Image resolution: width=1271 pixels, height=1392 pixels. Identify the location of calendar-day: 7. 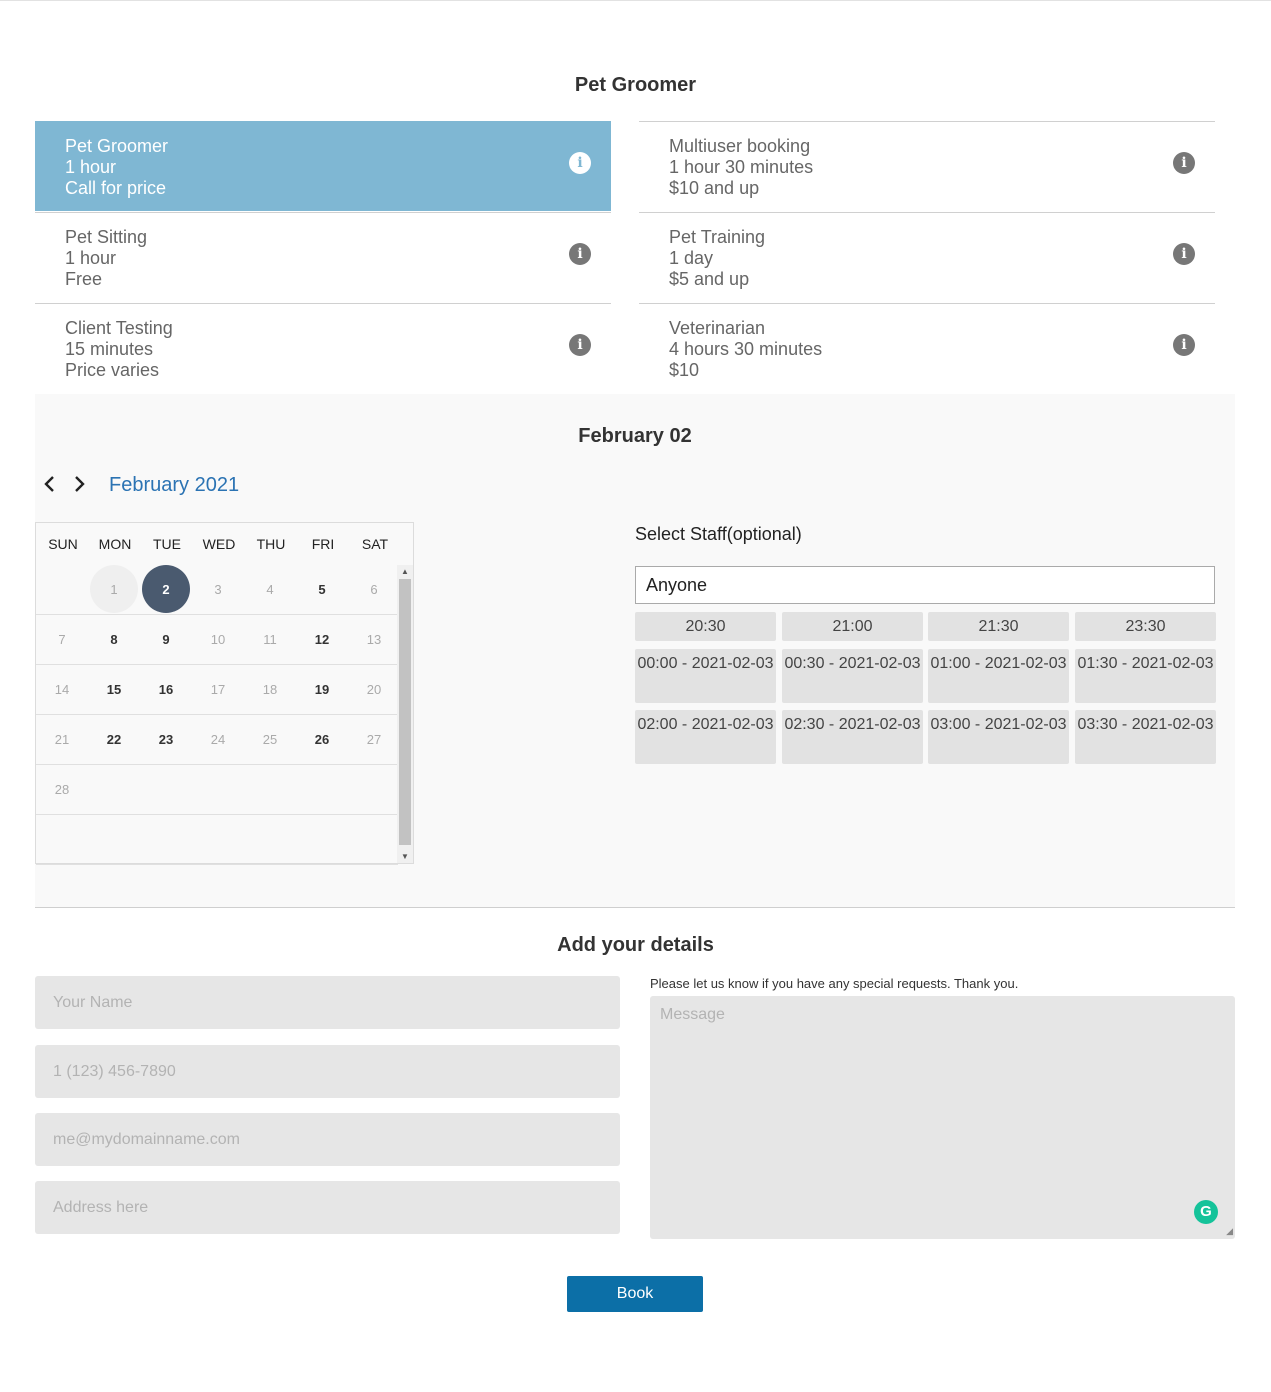
(62, 639).